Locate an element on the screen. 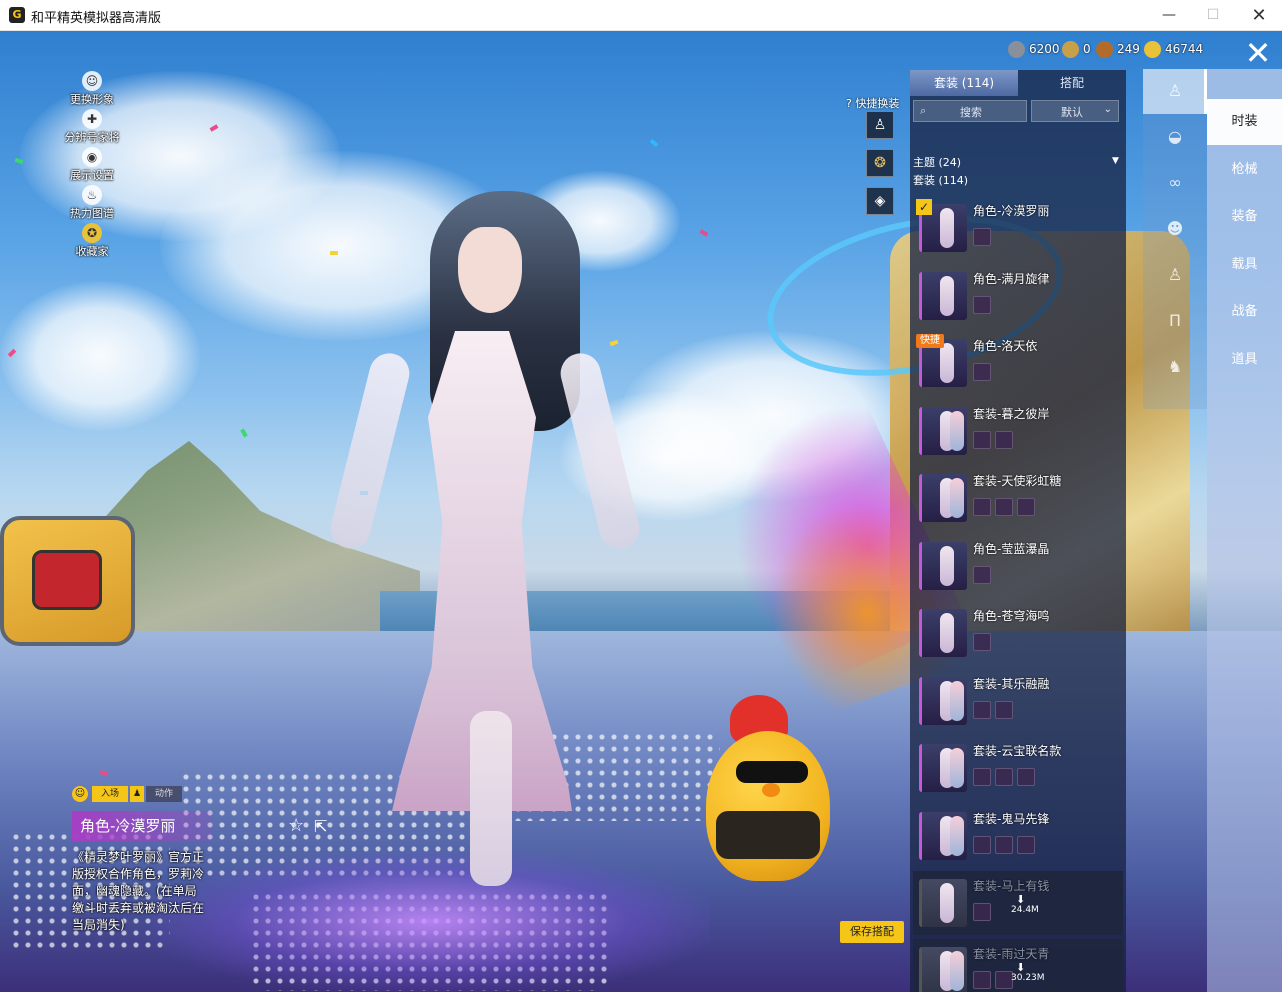  slot-shoes: ♞ is located at coordinates (1175, 367).